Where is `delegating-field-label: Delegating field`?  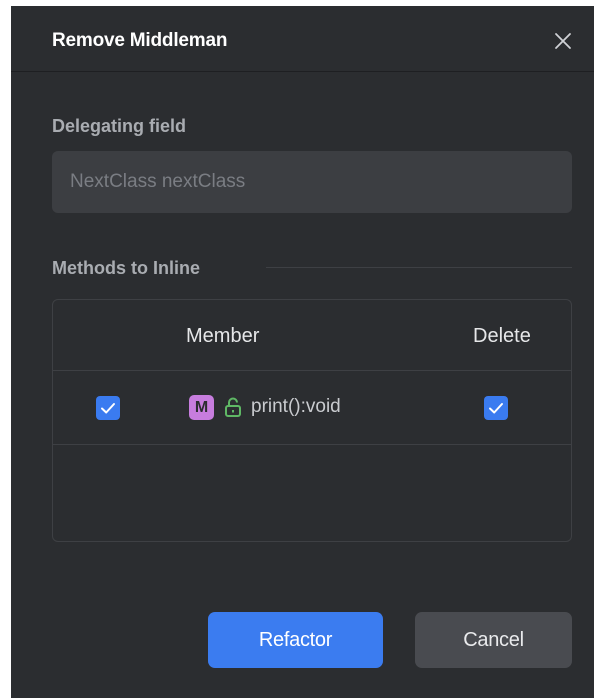 delegating-field-label: Delegating field is located at coordinates (119, 126).